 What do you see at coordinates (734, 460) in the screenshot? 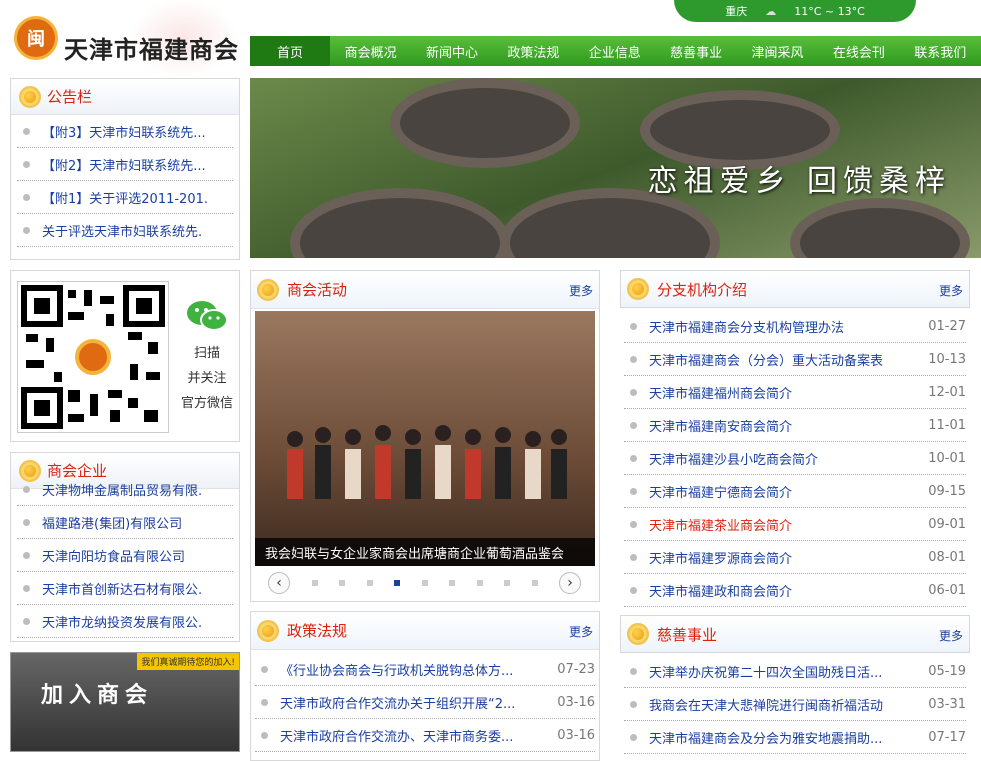
I see `news-title: 天津市福建沙县小吃商会简介` at bounding box center [734, 460].